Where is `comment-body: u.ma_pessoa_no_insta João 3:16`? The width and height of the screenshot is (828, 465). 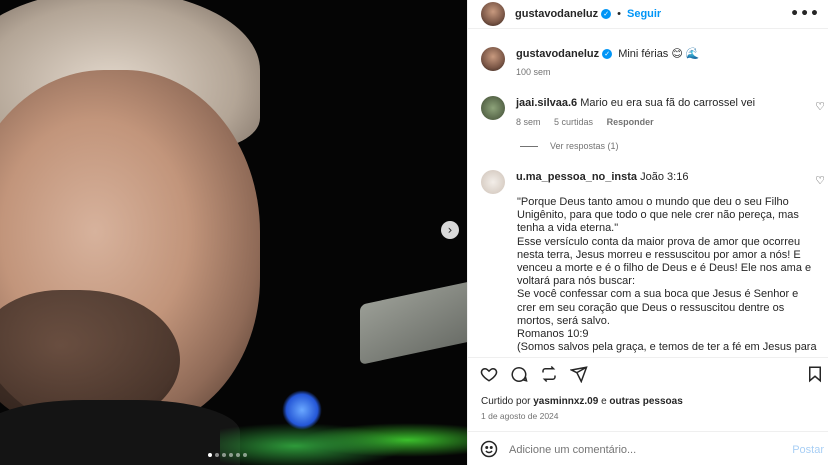 comment-body: u.ma_pessoa_no_insta João 3:16 is located at coordinates (602, 182).